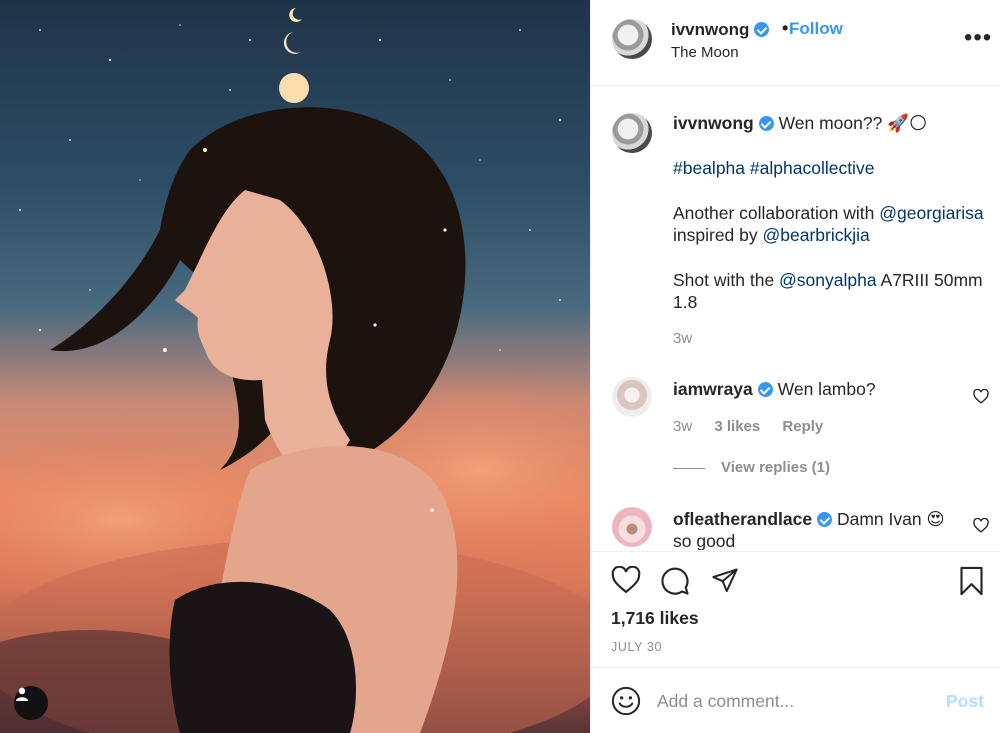  Describe the element at coordinates (853, 123) in the screenshot. I see `caption-text: Wen moon?? 🚀🌕` at that location.